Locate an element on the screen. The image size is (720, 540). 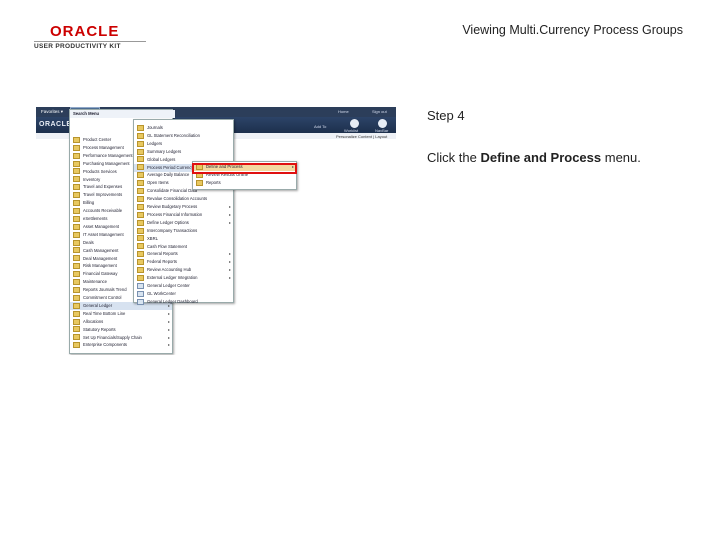
target-highlight is located at coordinates (244, 168).